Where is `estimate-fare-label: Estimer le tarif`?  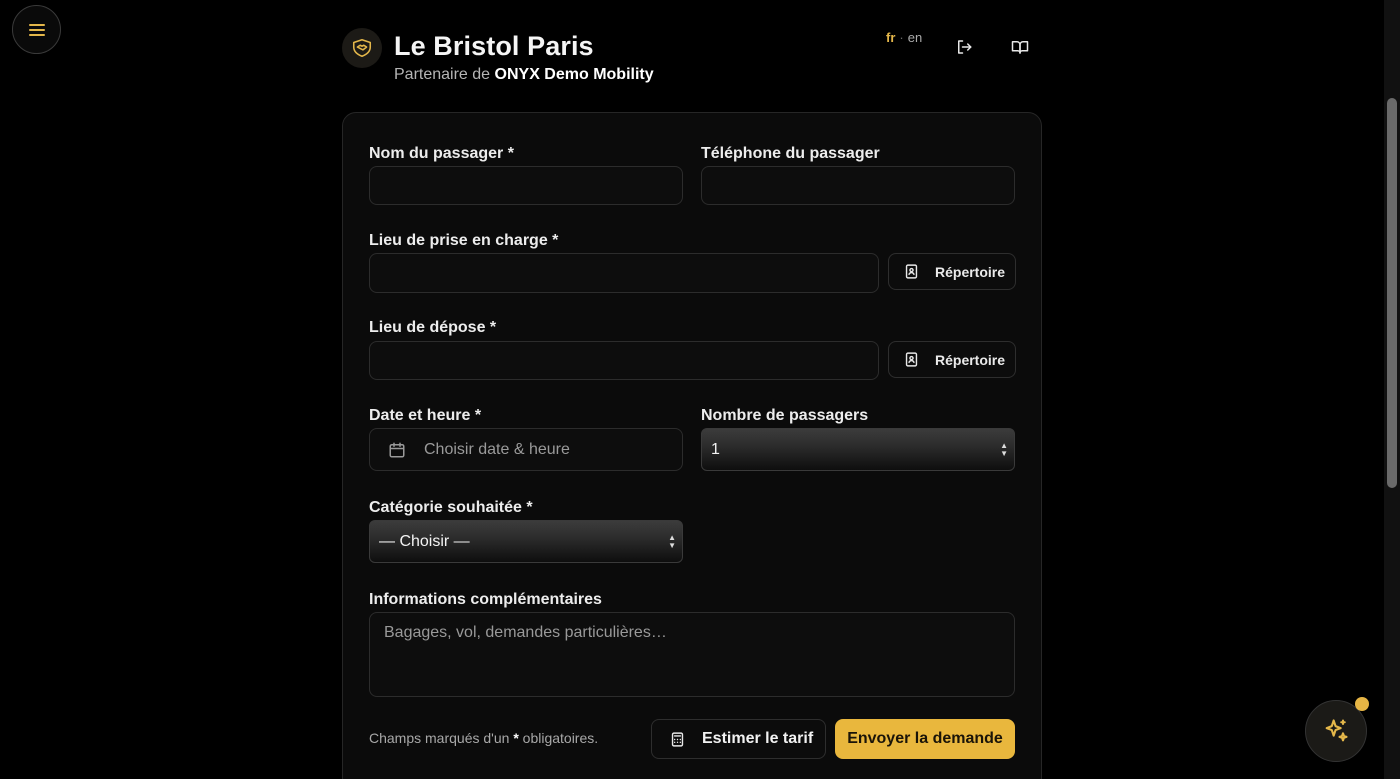 estimate-fare-label: Estimer le tarif is located at coordinates (758, 738).